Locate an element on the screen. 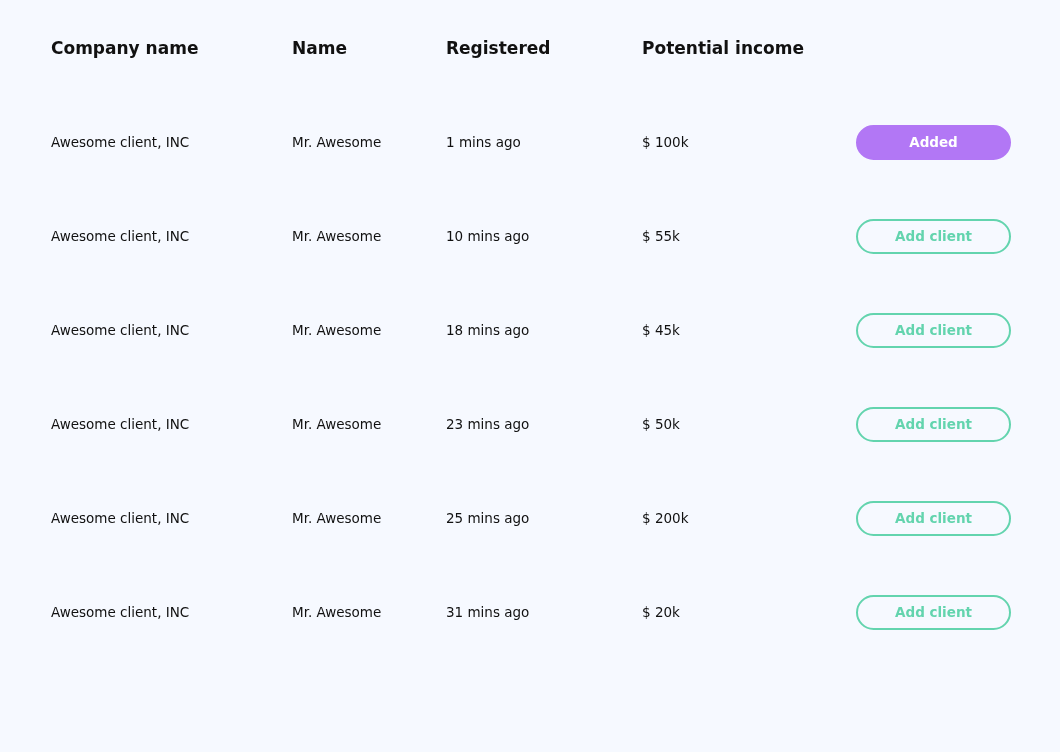 This screenshot has height=752, width=1060. table-cell-text: 10 mins ago is located at coordinates (488, 236).